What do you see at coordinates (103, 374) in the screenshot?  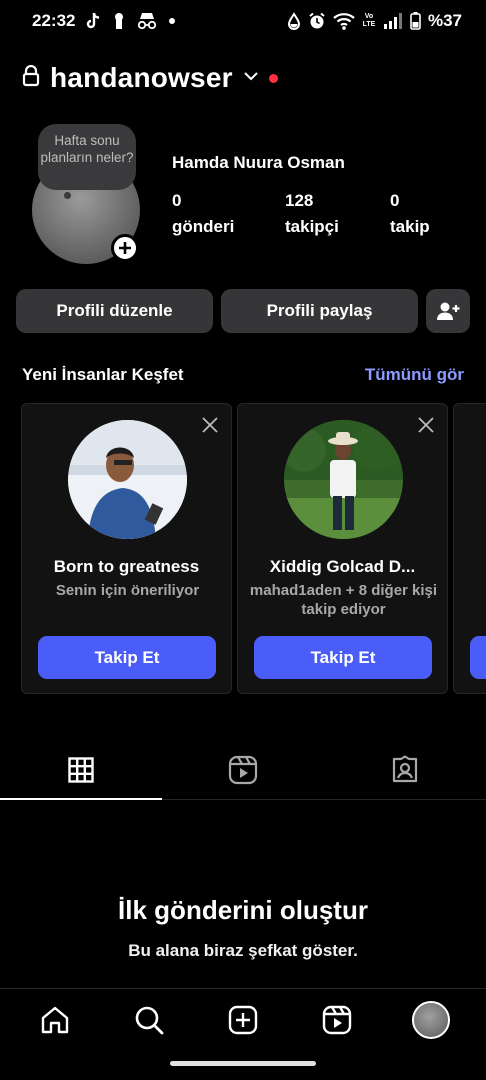 I see `discover-title: Yeni İnsanlar Keşfet` at bounding box center [103, 374].